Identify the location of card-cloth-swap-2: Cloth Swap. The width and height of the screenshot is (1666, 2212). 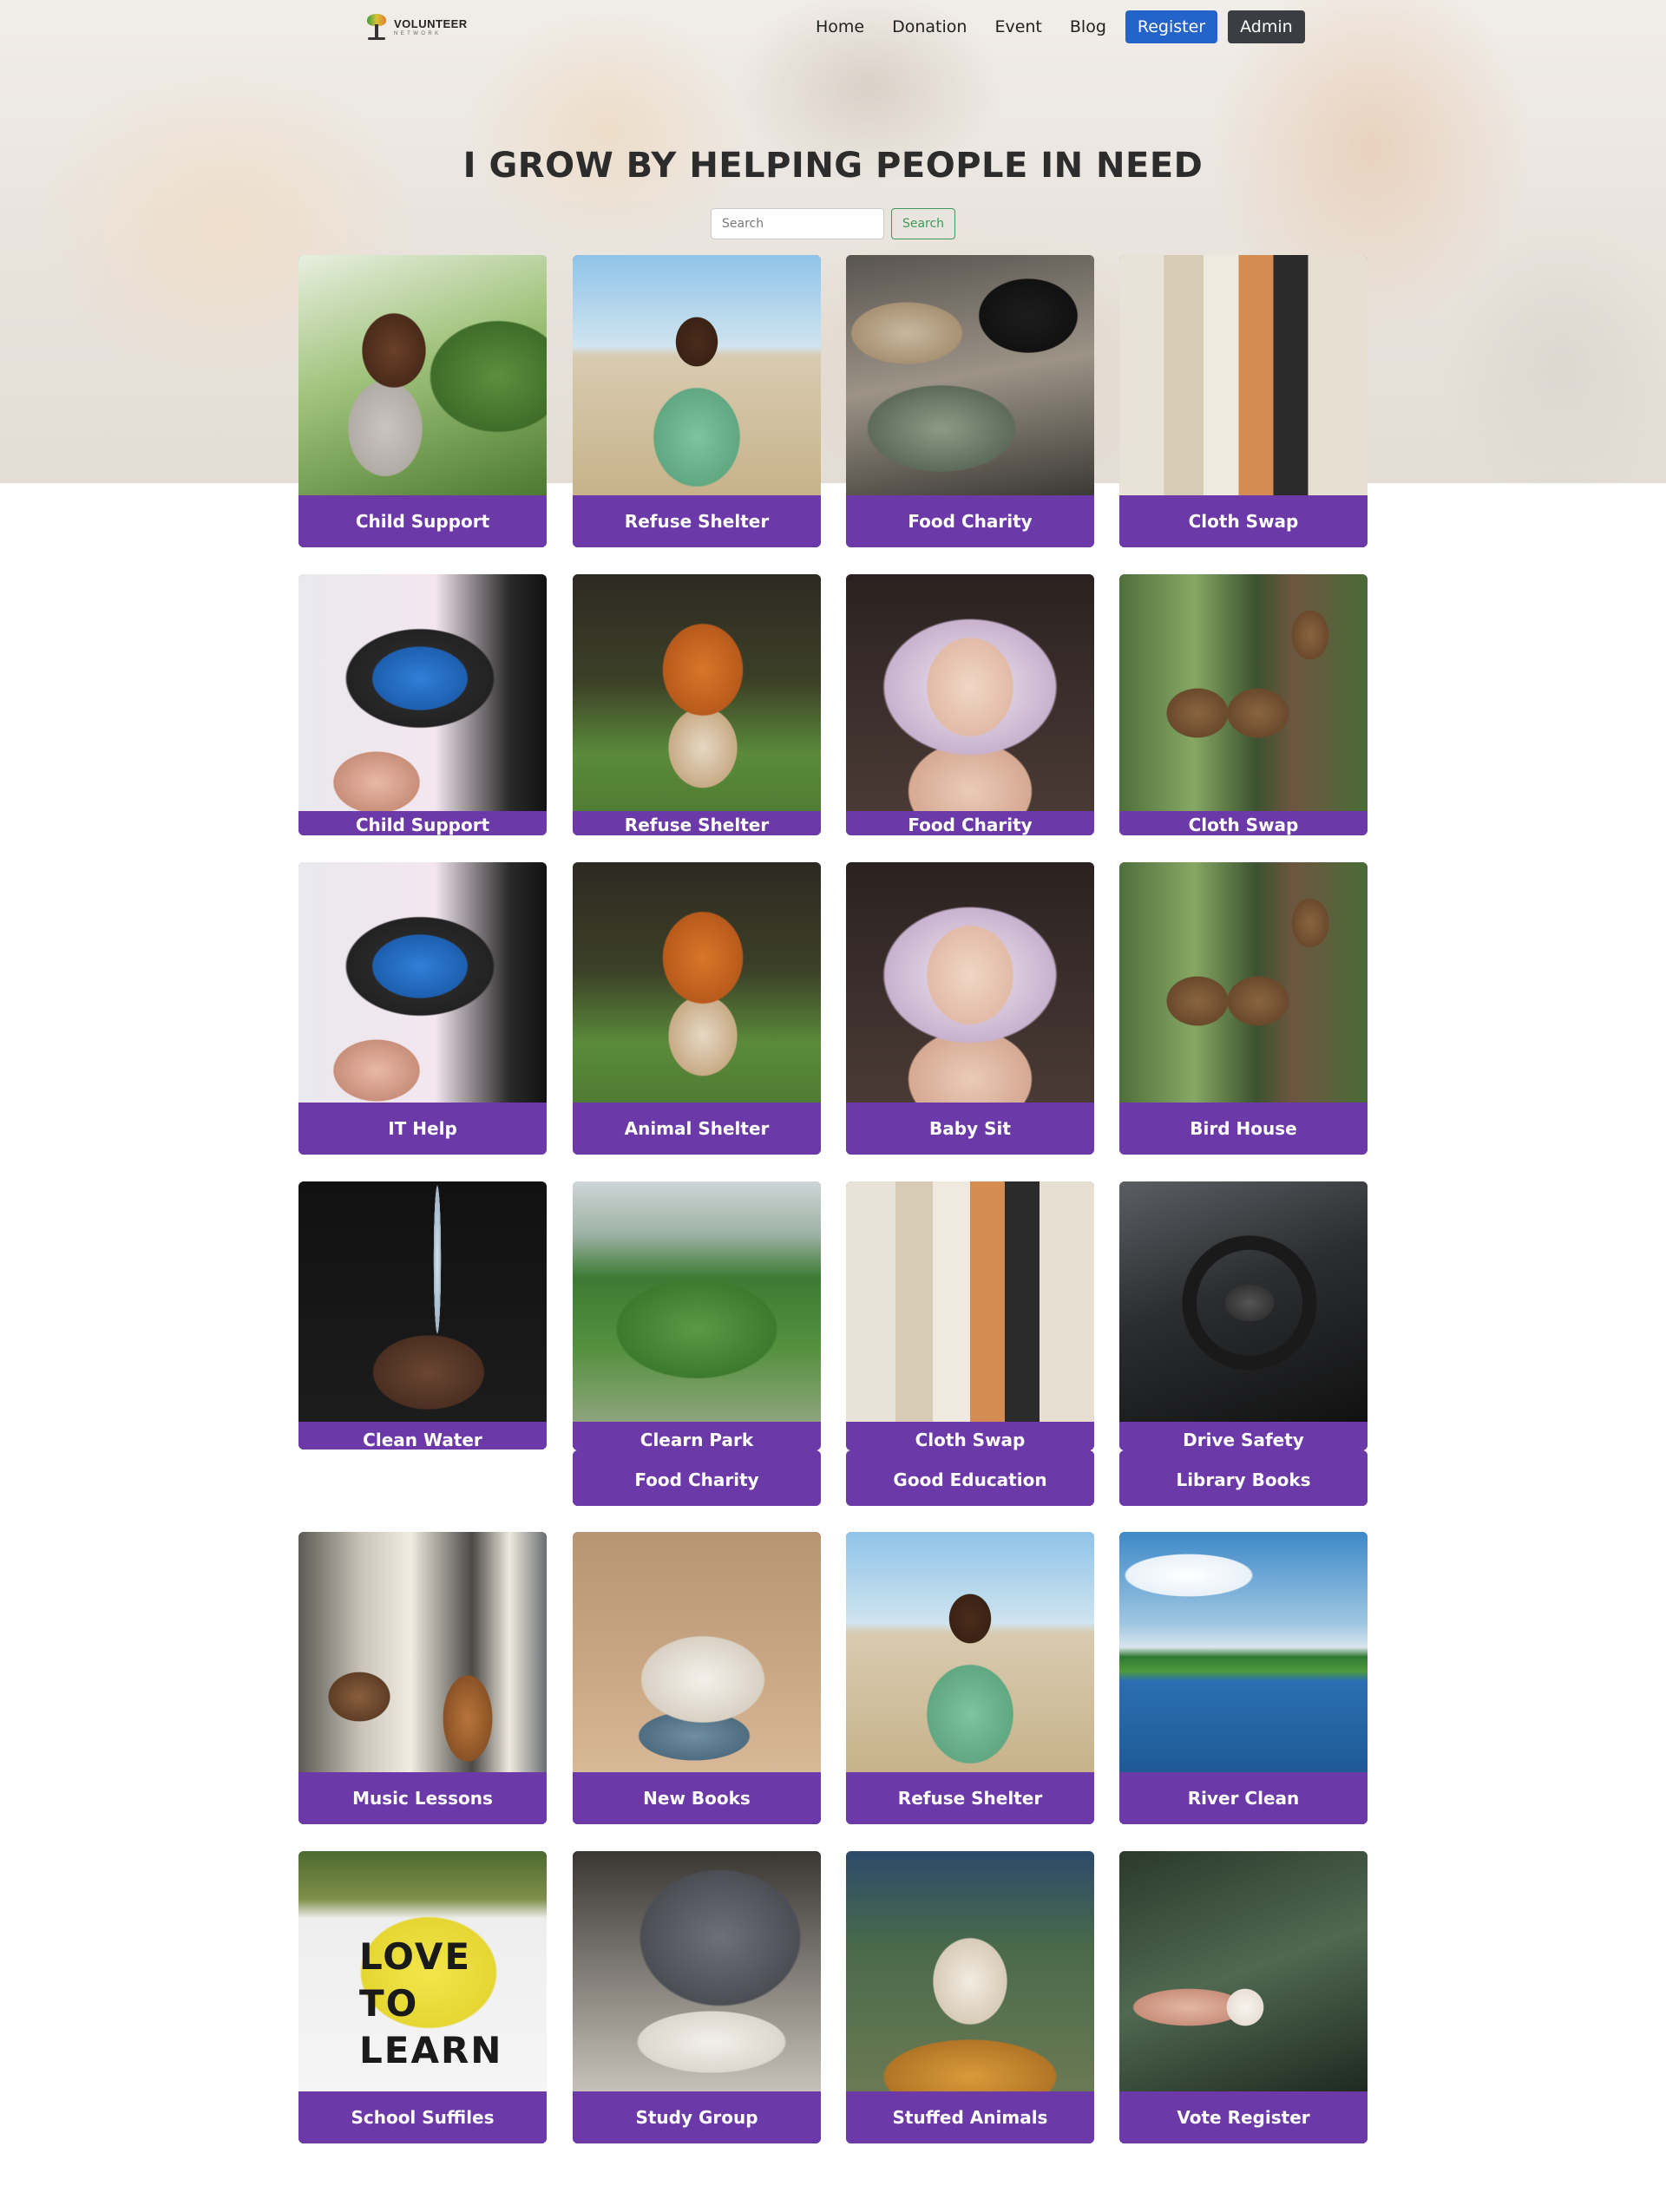
(1243, 704).